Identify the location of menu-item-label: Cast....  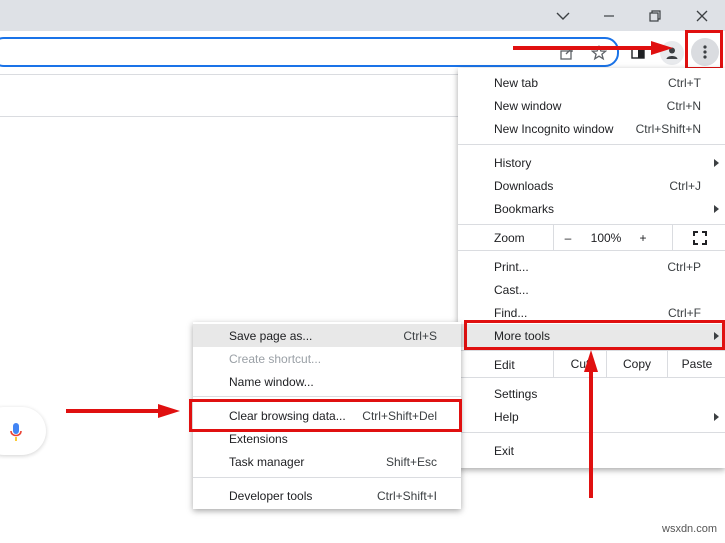
(511, 289).